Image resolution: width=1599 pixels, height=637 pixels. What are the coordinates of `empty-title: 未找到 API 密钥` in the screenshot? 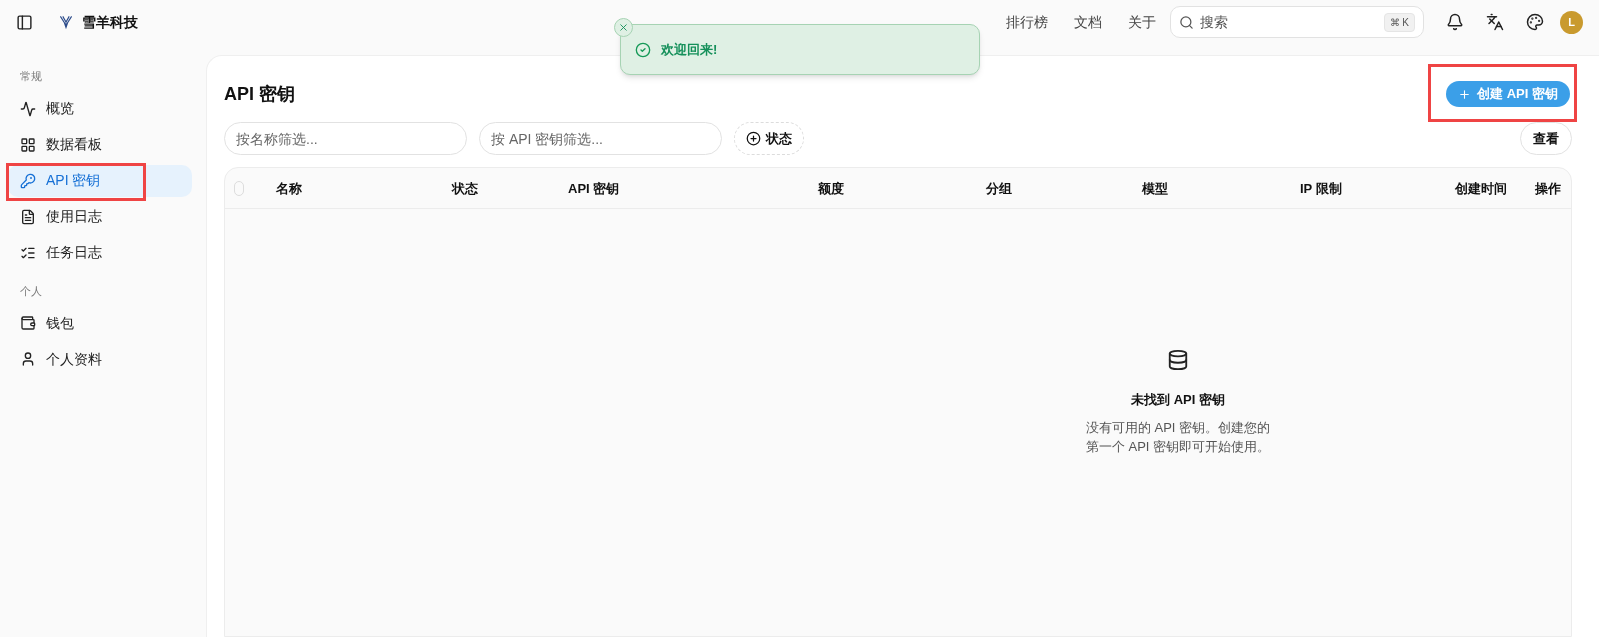 It's located at (1178, 400).